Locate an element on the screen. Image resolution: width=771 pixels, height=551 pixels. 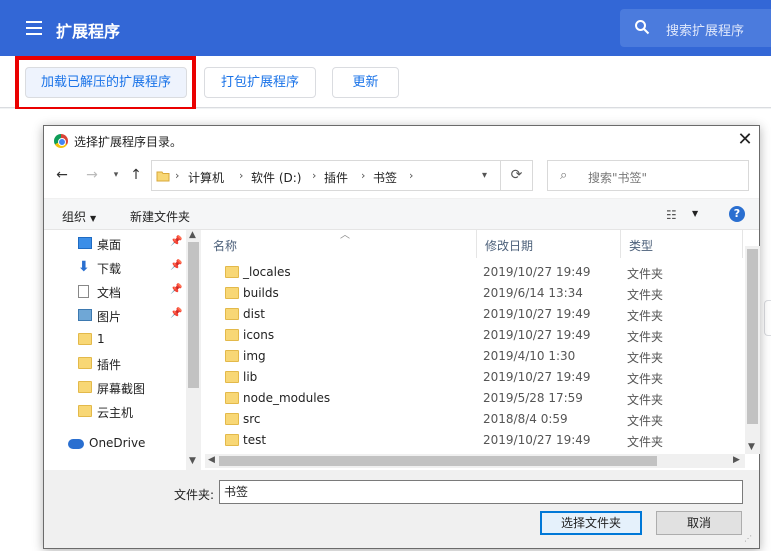
search-placeholder: 搜索扩展程序 is located at coordinates (705, 31).